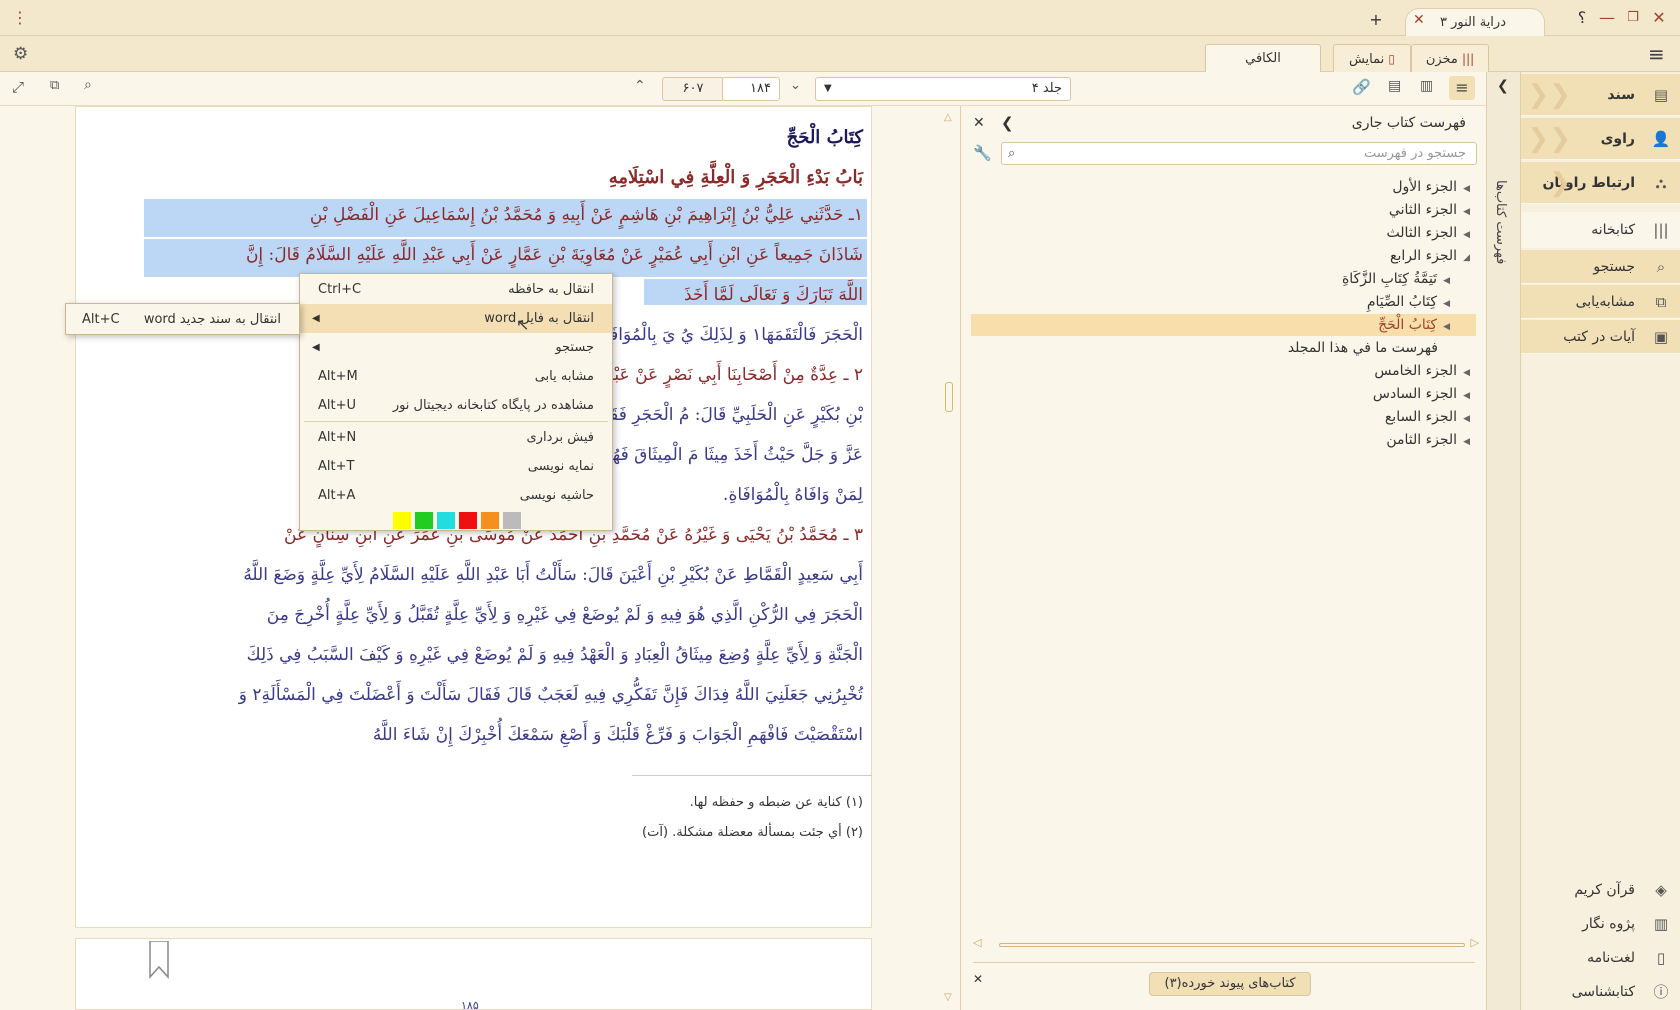 This screenshot has width=1680, height=1010. I want to click on sidebar-item-ketabshenasi: ⓘ کتابشناسی, so click(1600, 992).